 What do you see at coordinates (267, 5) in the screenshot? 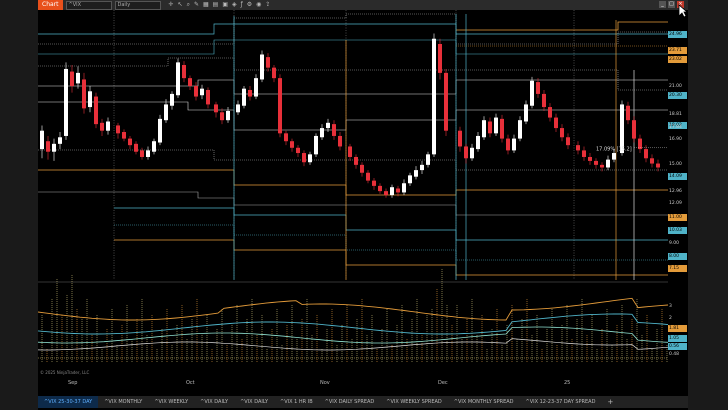
I see `share-icon: ⇪` at bounding box center [267, 5].